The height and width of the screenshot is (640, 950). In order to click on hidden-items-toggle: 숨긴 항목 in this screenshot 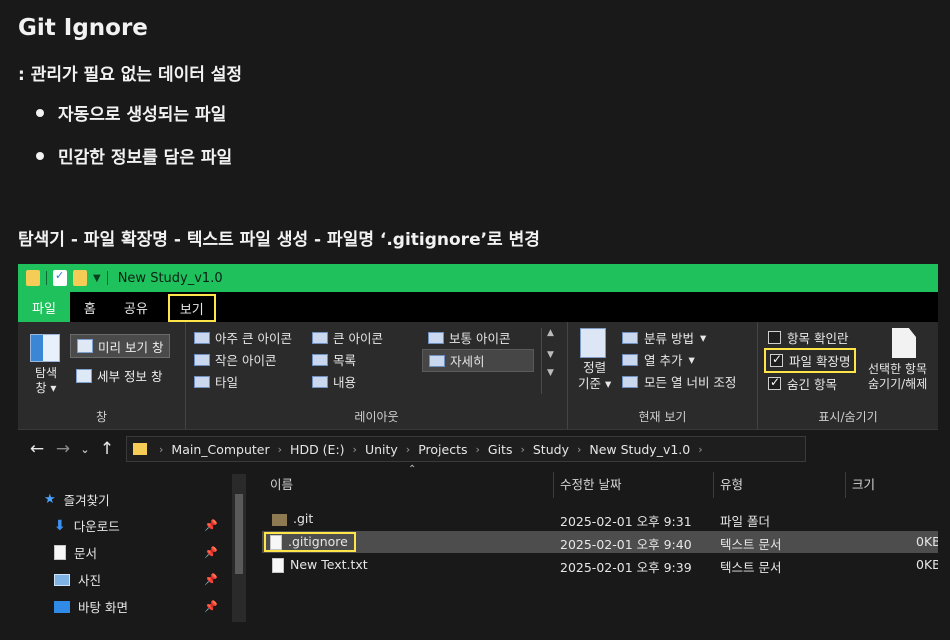, I will do `click(802, 383)`.